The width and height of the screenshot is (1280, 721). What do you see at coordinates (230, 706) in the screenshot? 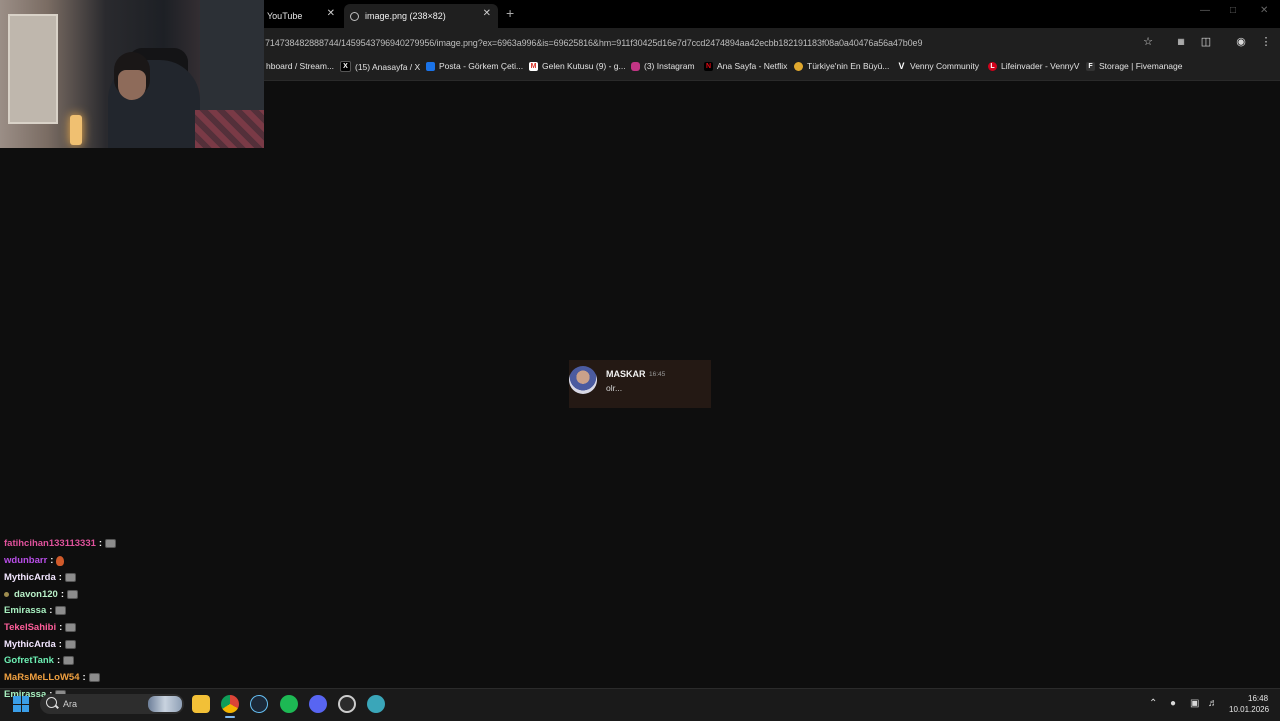
I see `chrome-icon` at bounding box center [230, 706].